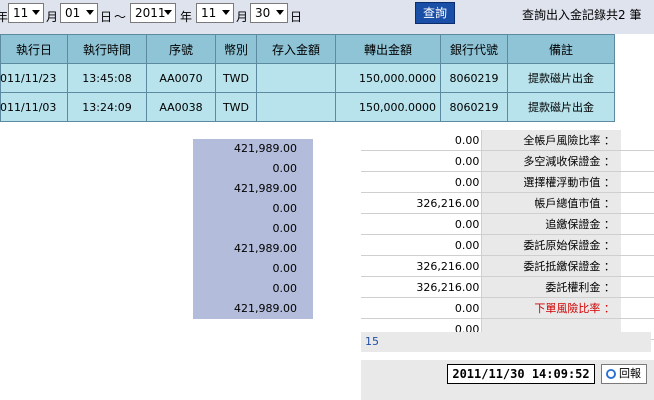  I want to click on query-button: 查詢, so click(435, 13).